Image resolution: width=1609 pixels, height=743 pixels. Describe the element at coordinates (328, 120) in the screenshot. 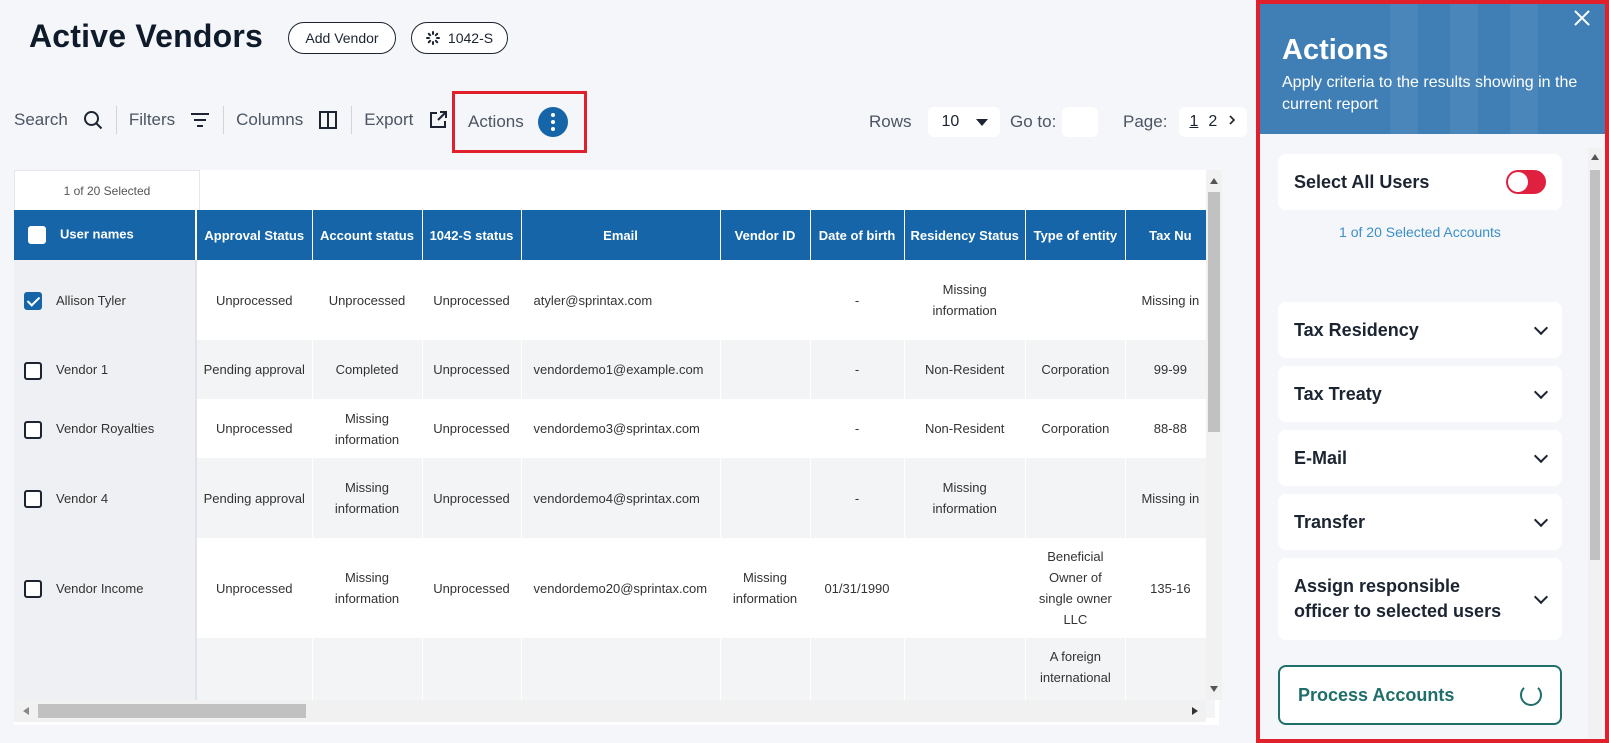

I see `columns-icon` at that location.